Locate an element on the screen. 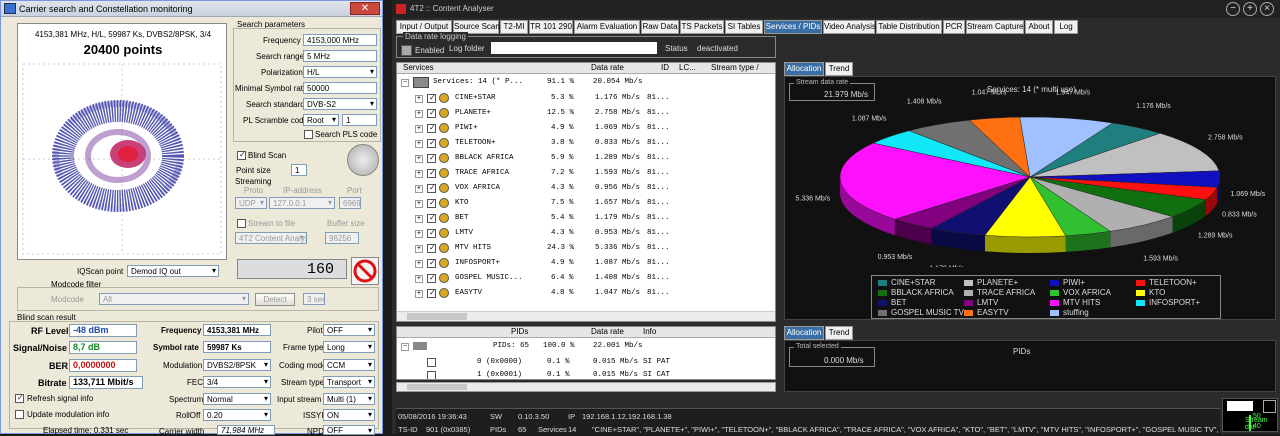 The image size is (1280, 436). pl-scramble-mode-select: Root is located at coordinates (321, 120).